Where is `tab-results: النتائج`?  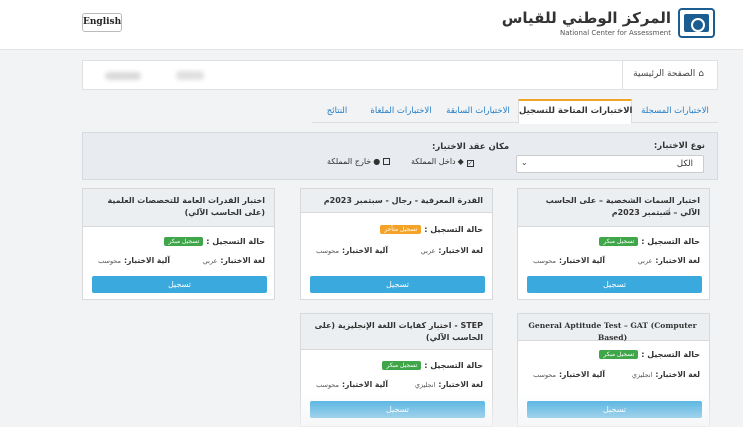
tab-results: النتائج is located at coordinates (337, 111).